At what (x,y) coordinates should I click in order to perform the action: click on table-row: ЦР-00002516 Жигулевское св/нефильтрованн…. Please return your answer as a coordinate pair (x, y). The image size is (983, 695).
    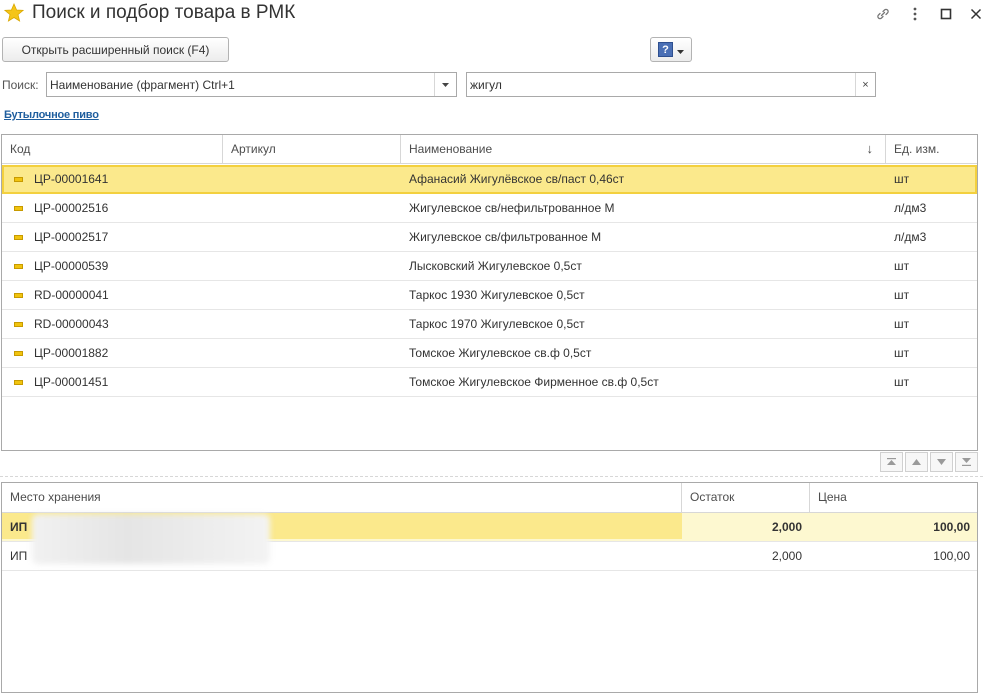
    Looking at the image, I should click on (489, 208).